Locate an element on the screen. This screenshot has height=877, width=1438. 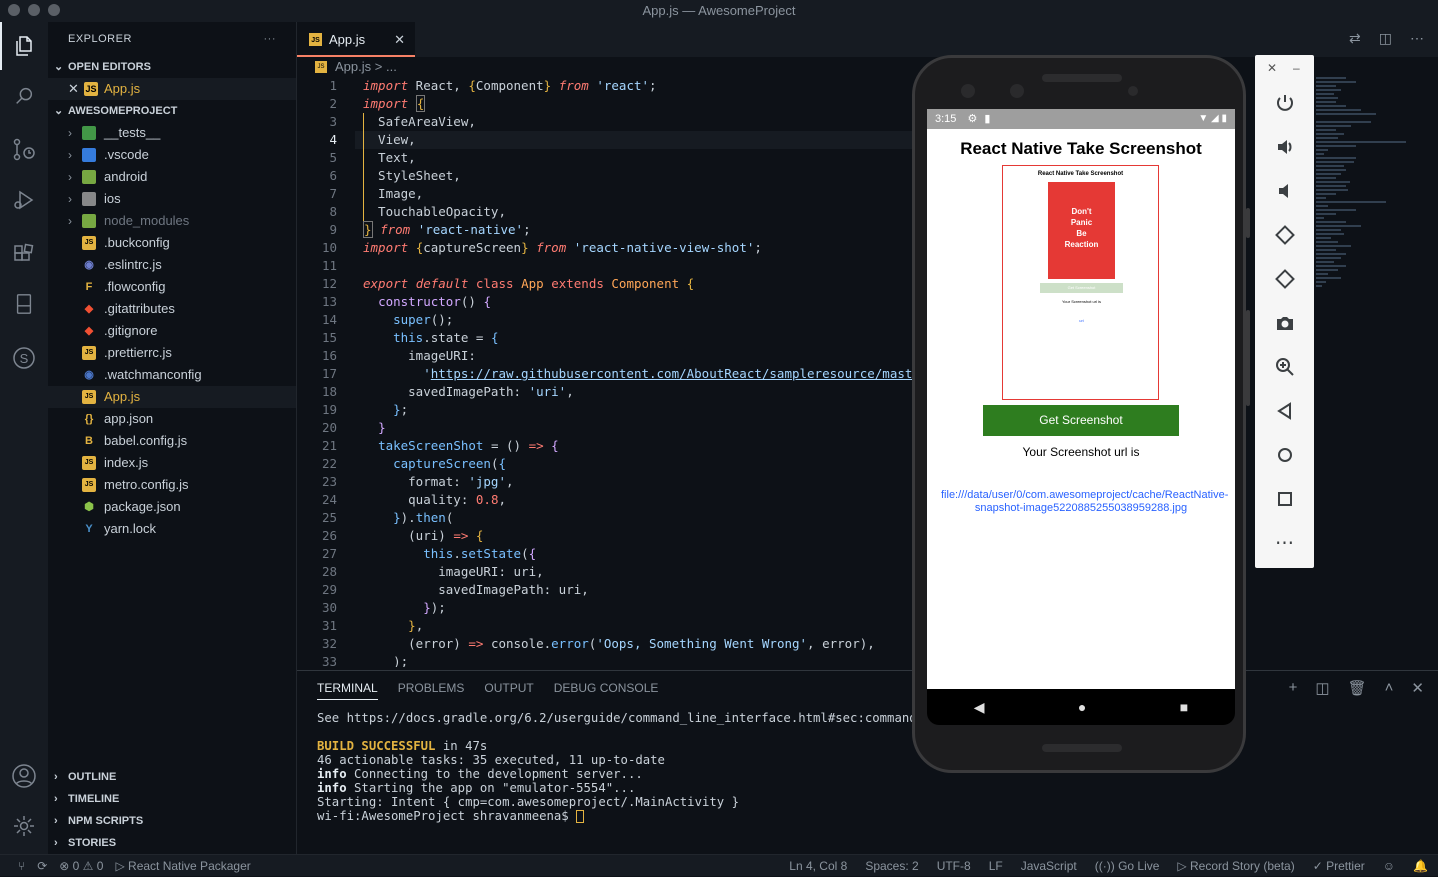
back-icon: ◀ is located at coordinates (979, 707).